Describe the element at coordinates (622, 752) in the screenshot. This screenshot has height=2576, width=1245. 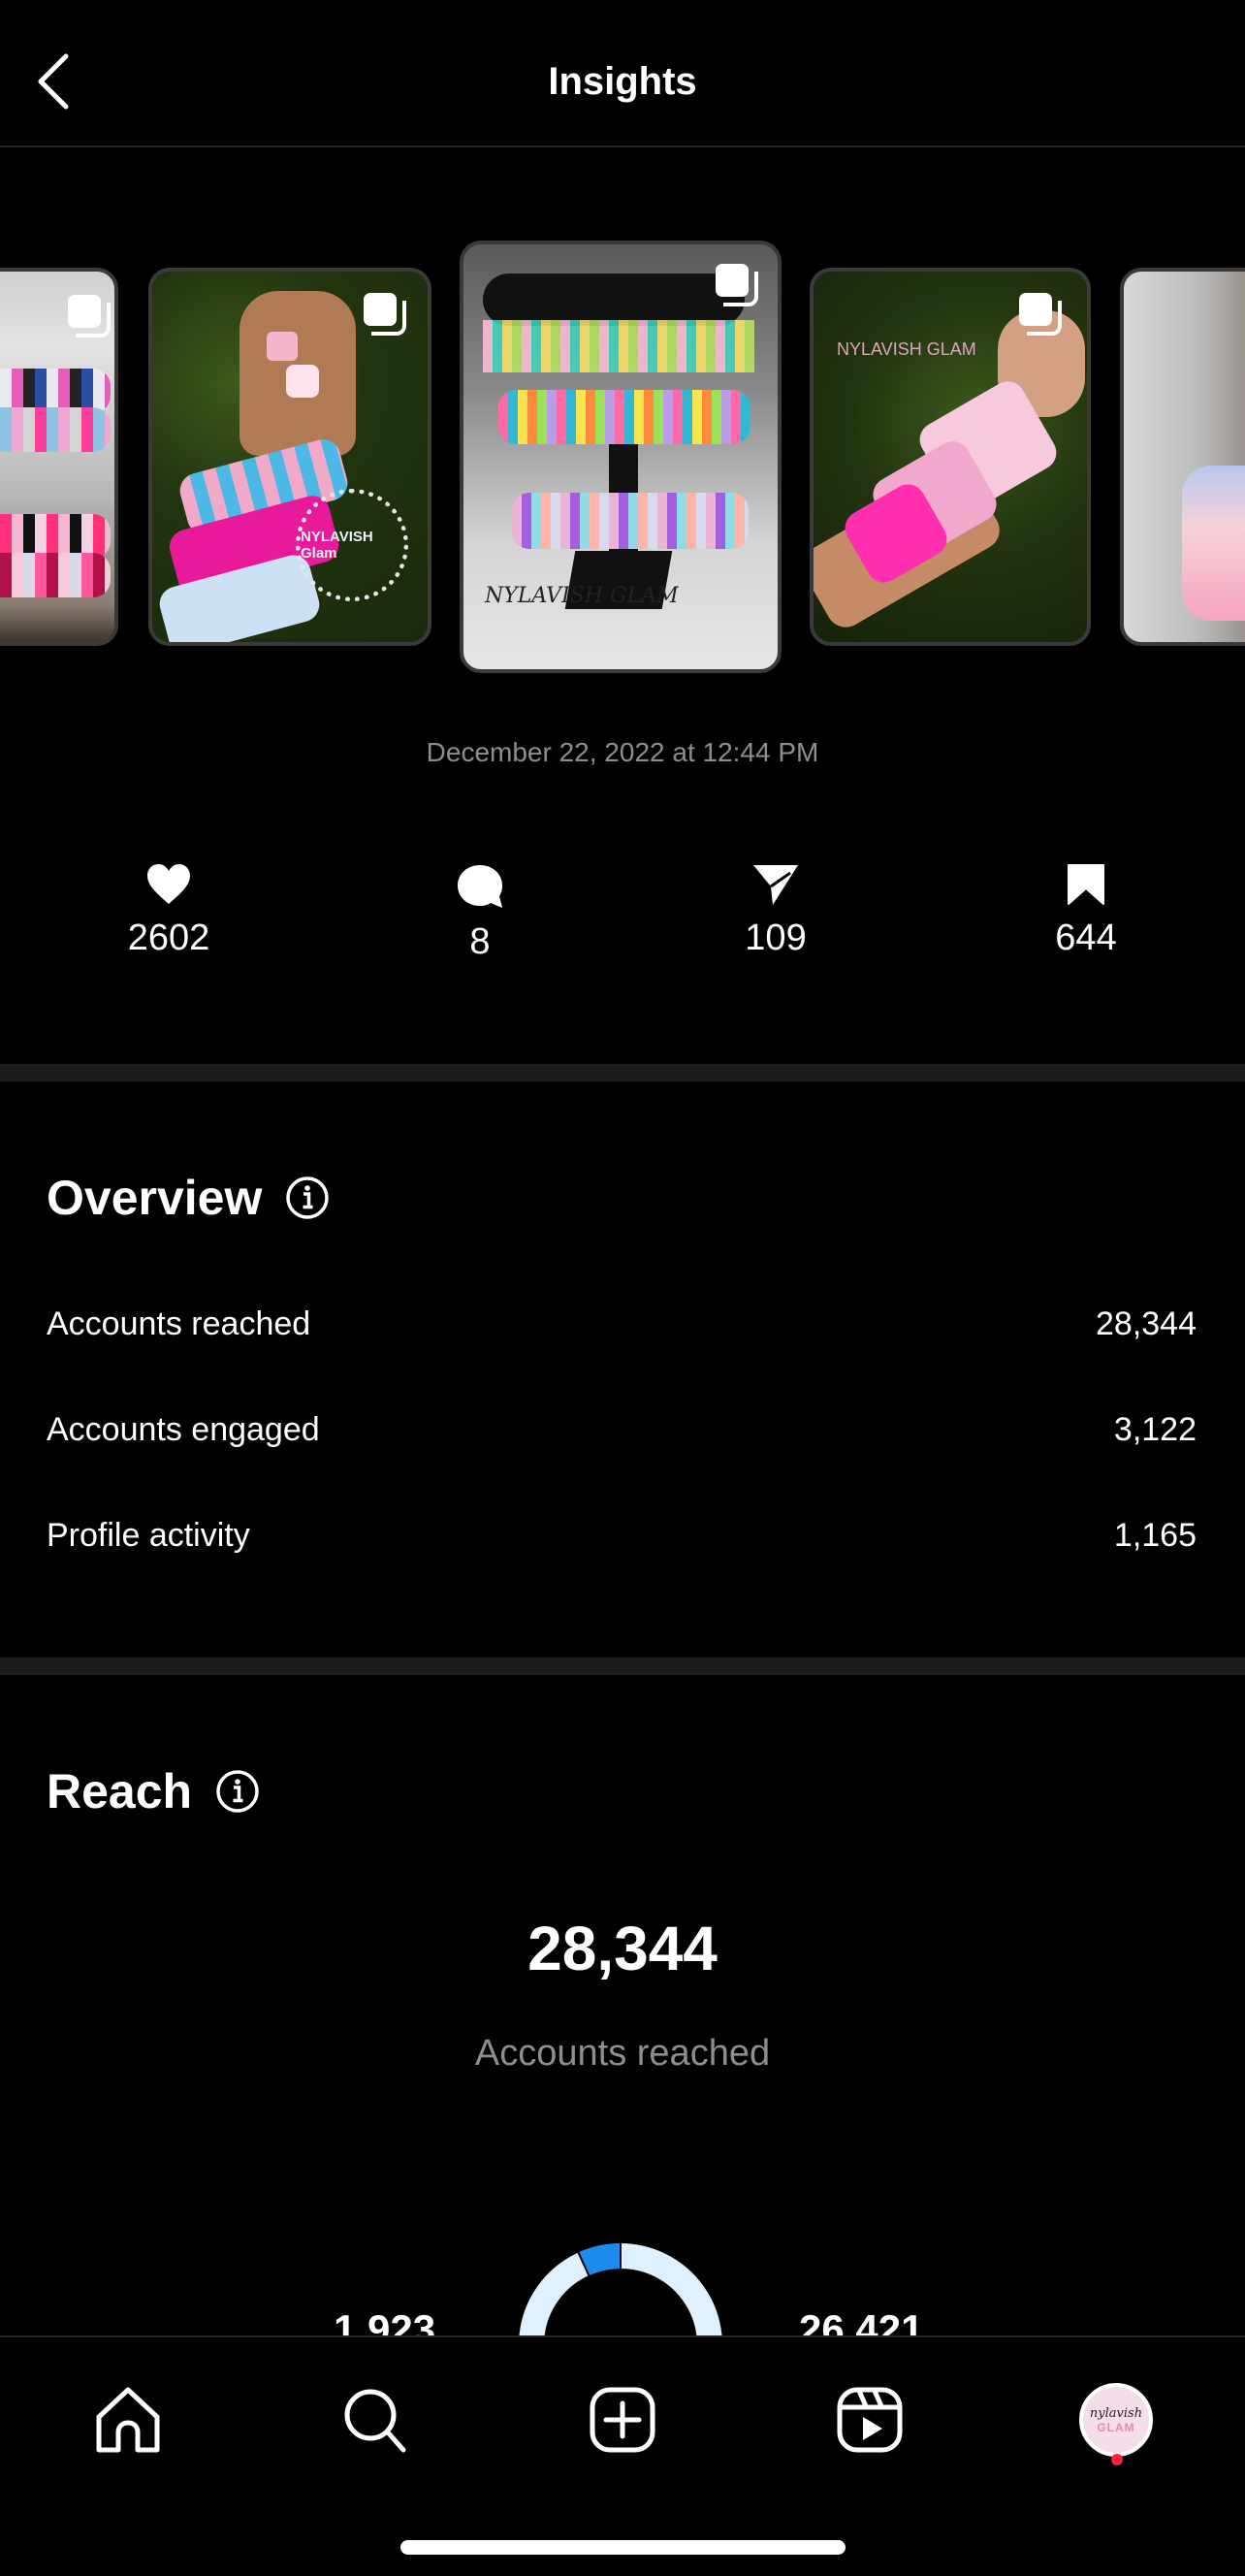
I see `post-timestamp: December 22, 2022 at 12:44 PM` at that location.